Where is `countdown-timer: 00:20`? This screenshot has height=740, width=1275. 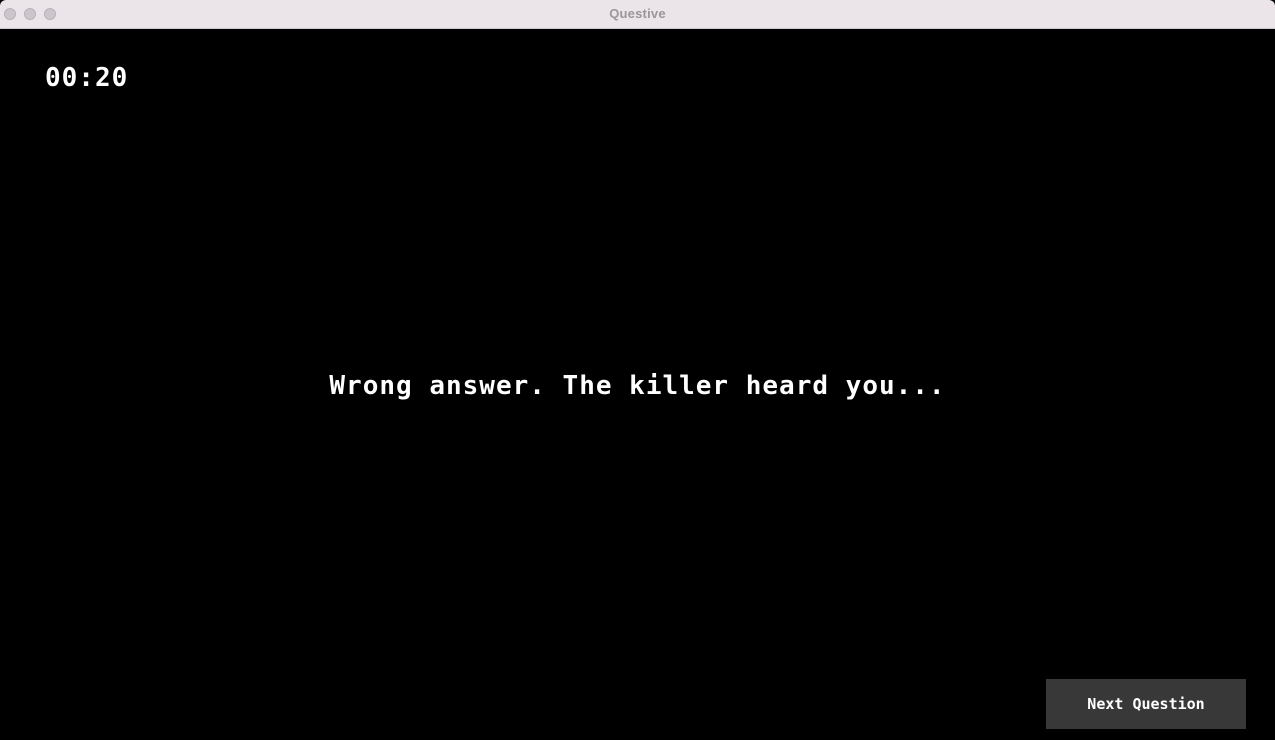
countdown-timer: 00:20 is located at coordinates (87, 78).